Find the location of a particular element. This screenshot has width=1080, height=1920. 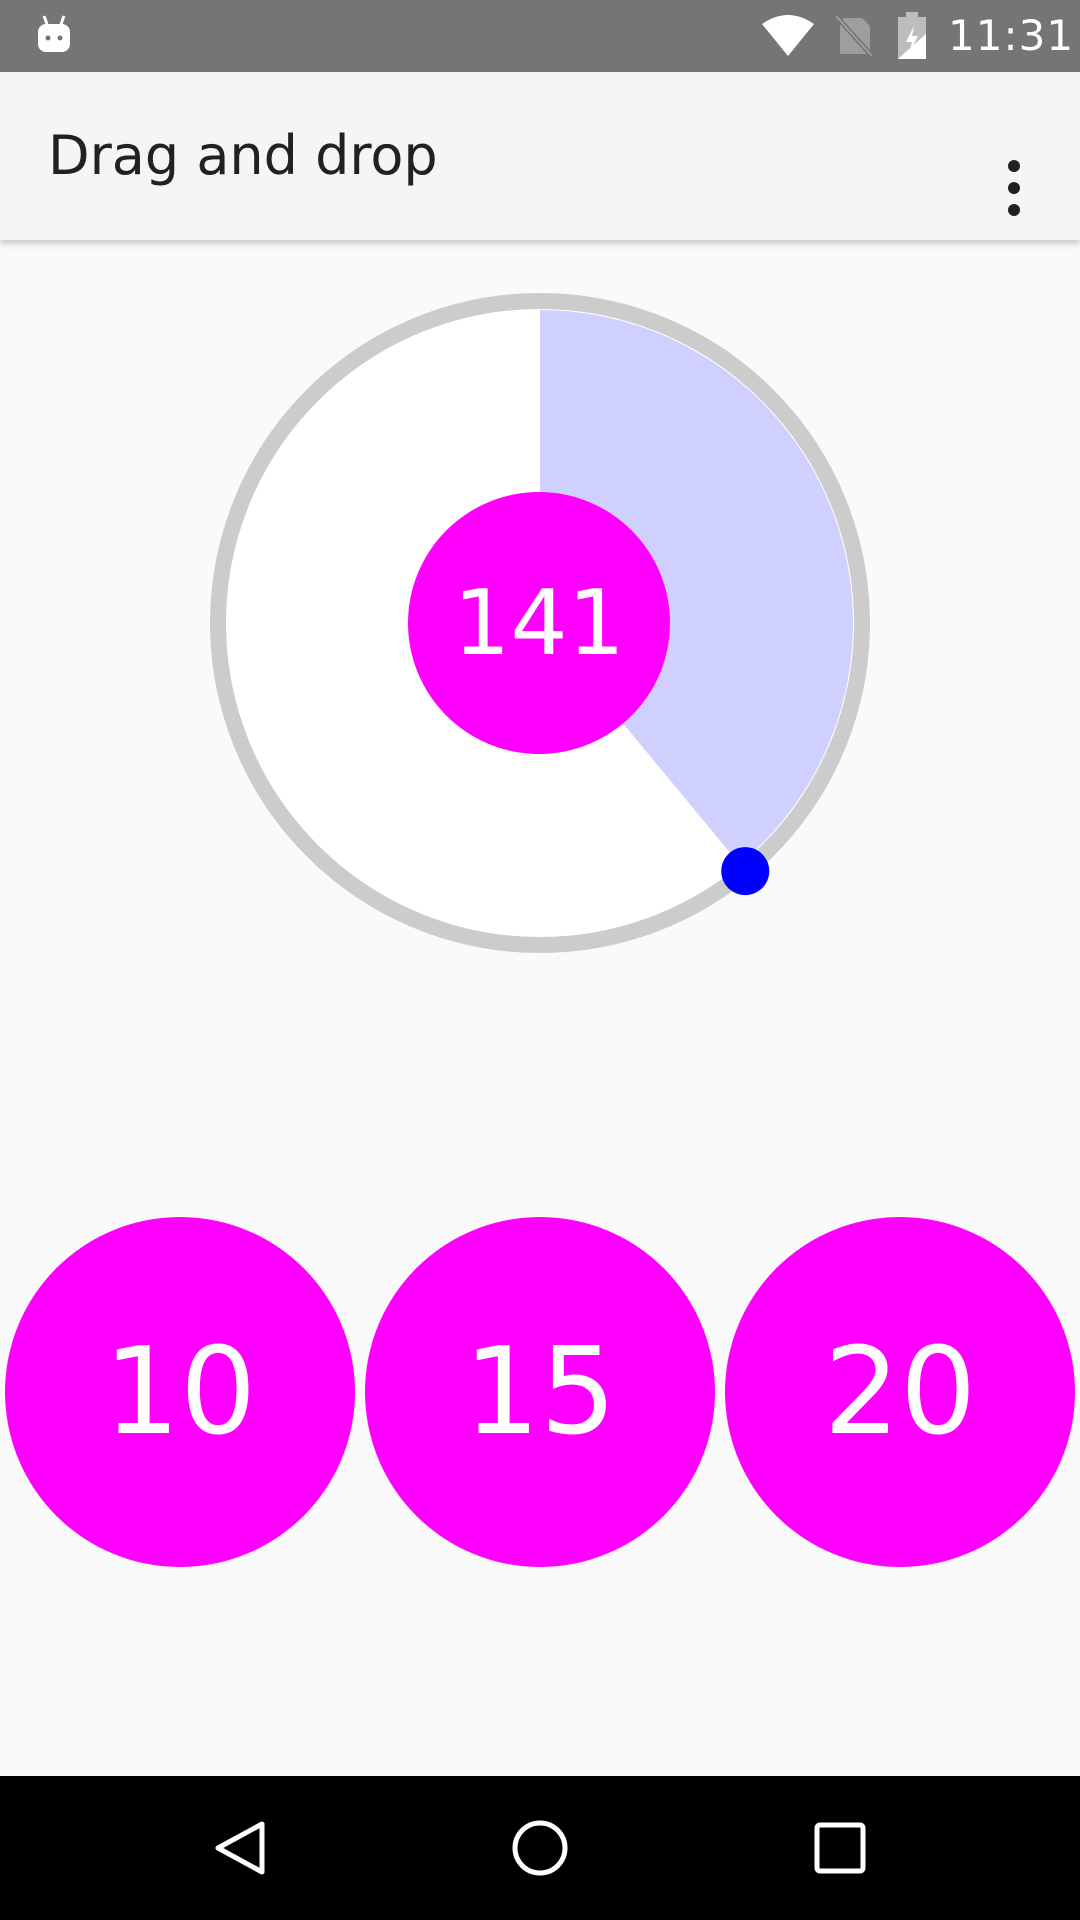

recents-icon is located at coordinates (840, 1848).